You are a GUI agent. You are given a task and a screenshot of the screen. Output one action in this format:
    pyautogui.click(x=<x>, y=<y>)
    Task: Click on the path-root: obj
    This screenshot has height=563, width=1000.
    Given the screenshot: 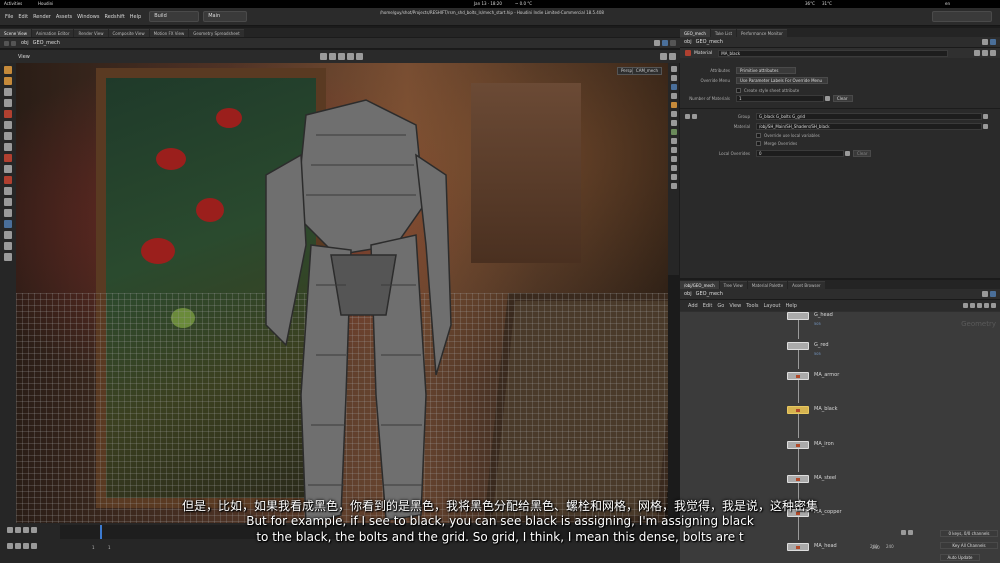 What is the action you would take?
    pyautogui.click(x=25, y=43)
    